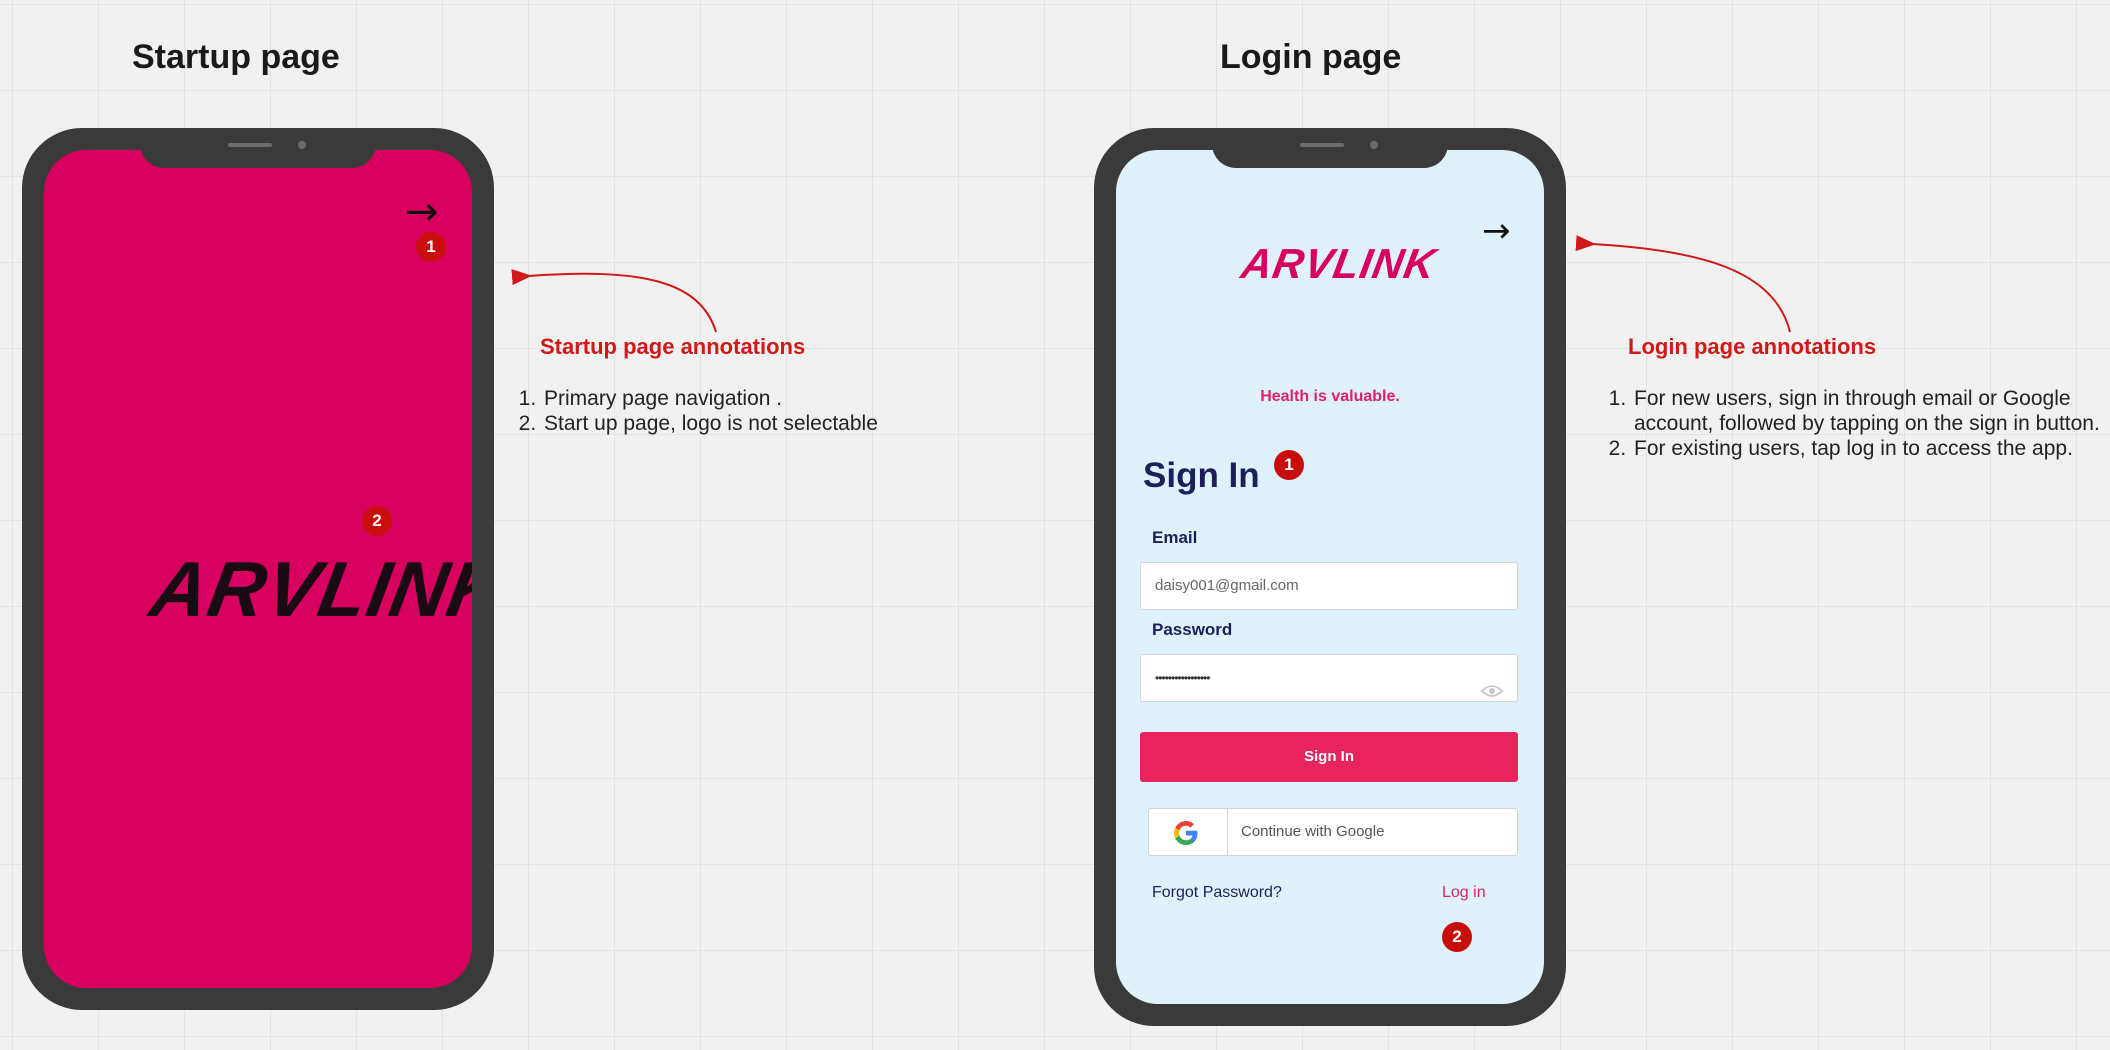 The image size is (2110, 1050). I want to click on annotation-connectors, so click(1151, 284).